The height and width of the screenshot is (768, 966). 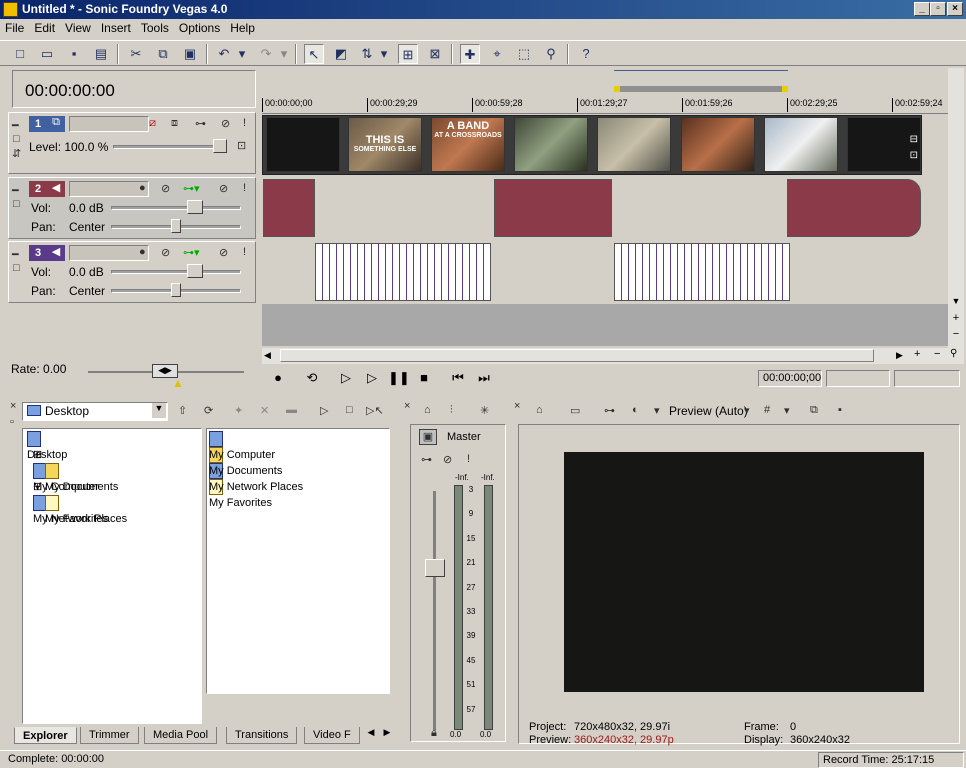 I want to click on tab-explorer: Explorer, so click(x=45, y=735).